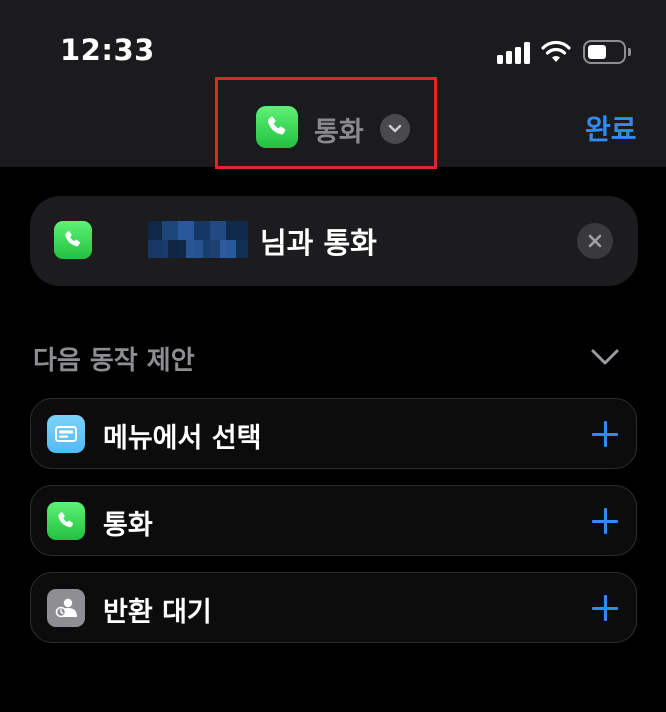  I want to click on done-button: 완료, so click(611, 128).